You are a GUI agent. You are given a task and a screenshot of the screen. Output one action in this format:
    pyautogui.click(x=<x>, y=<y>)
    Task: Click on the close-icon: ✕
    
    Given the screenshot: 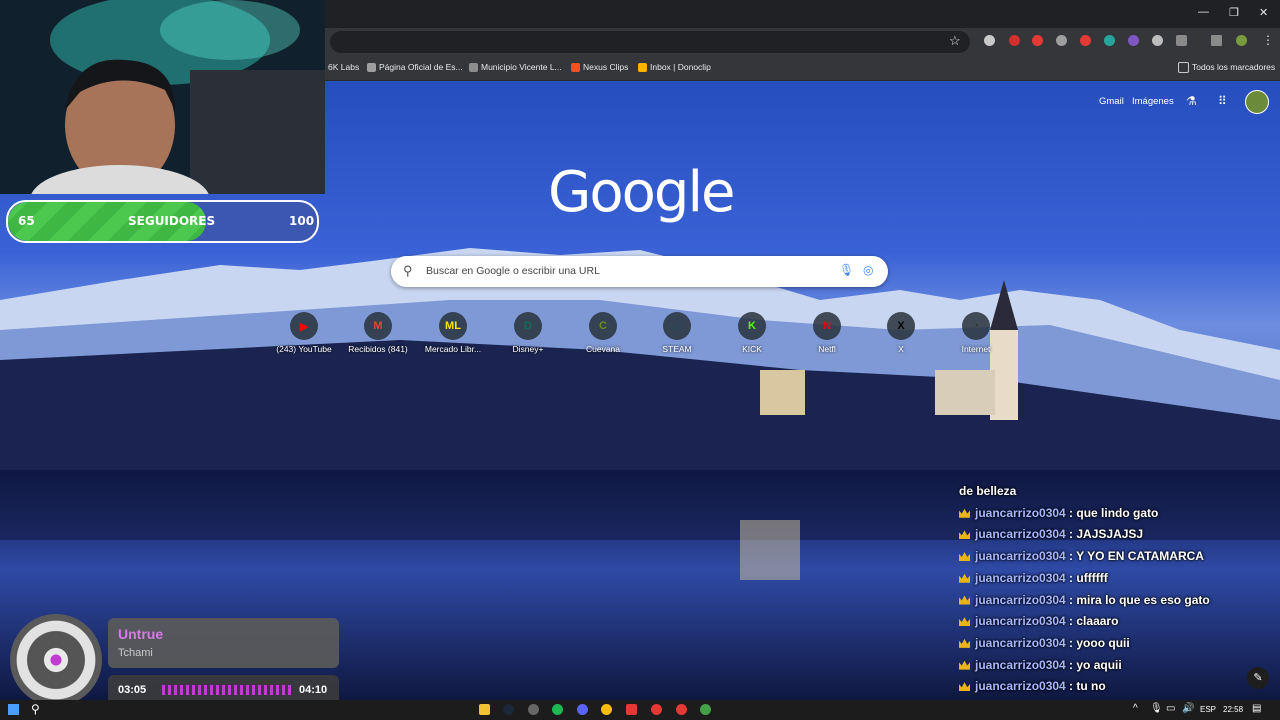 What is the action you would take?
    pyautogui.click(x=1263, y=12)
    